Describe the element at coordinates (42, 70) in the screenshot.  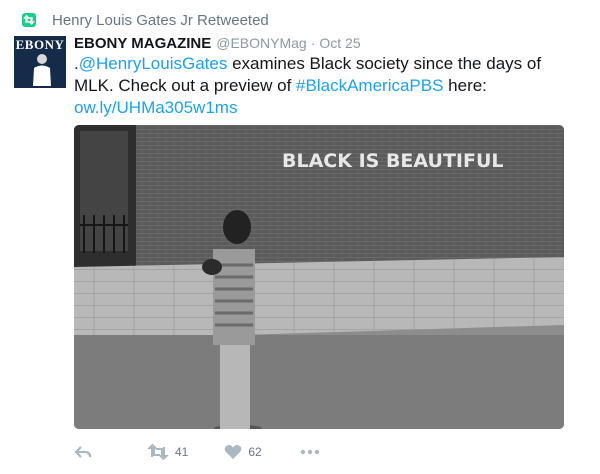
I see `avatar-figure-icon` at that location.